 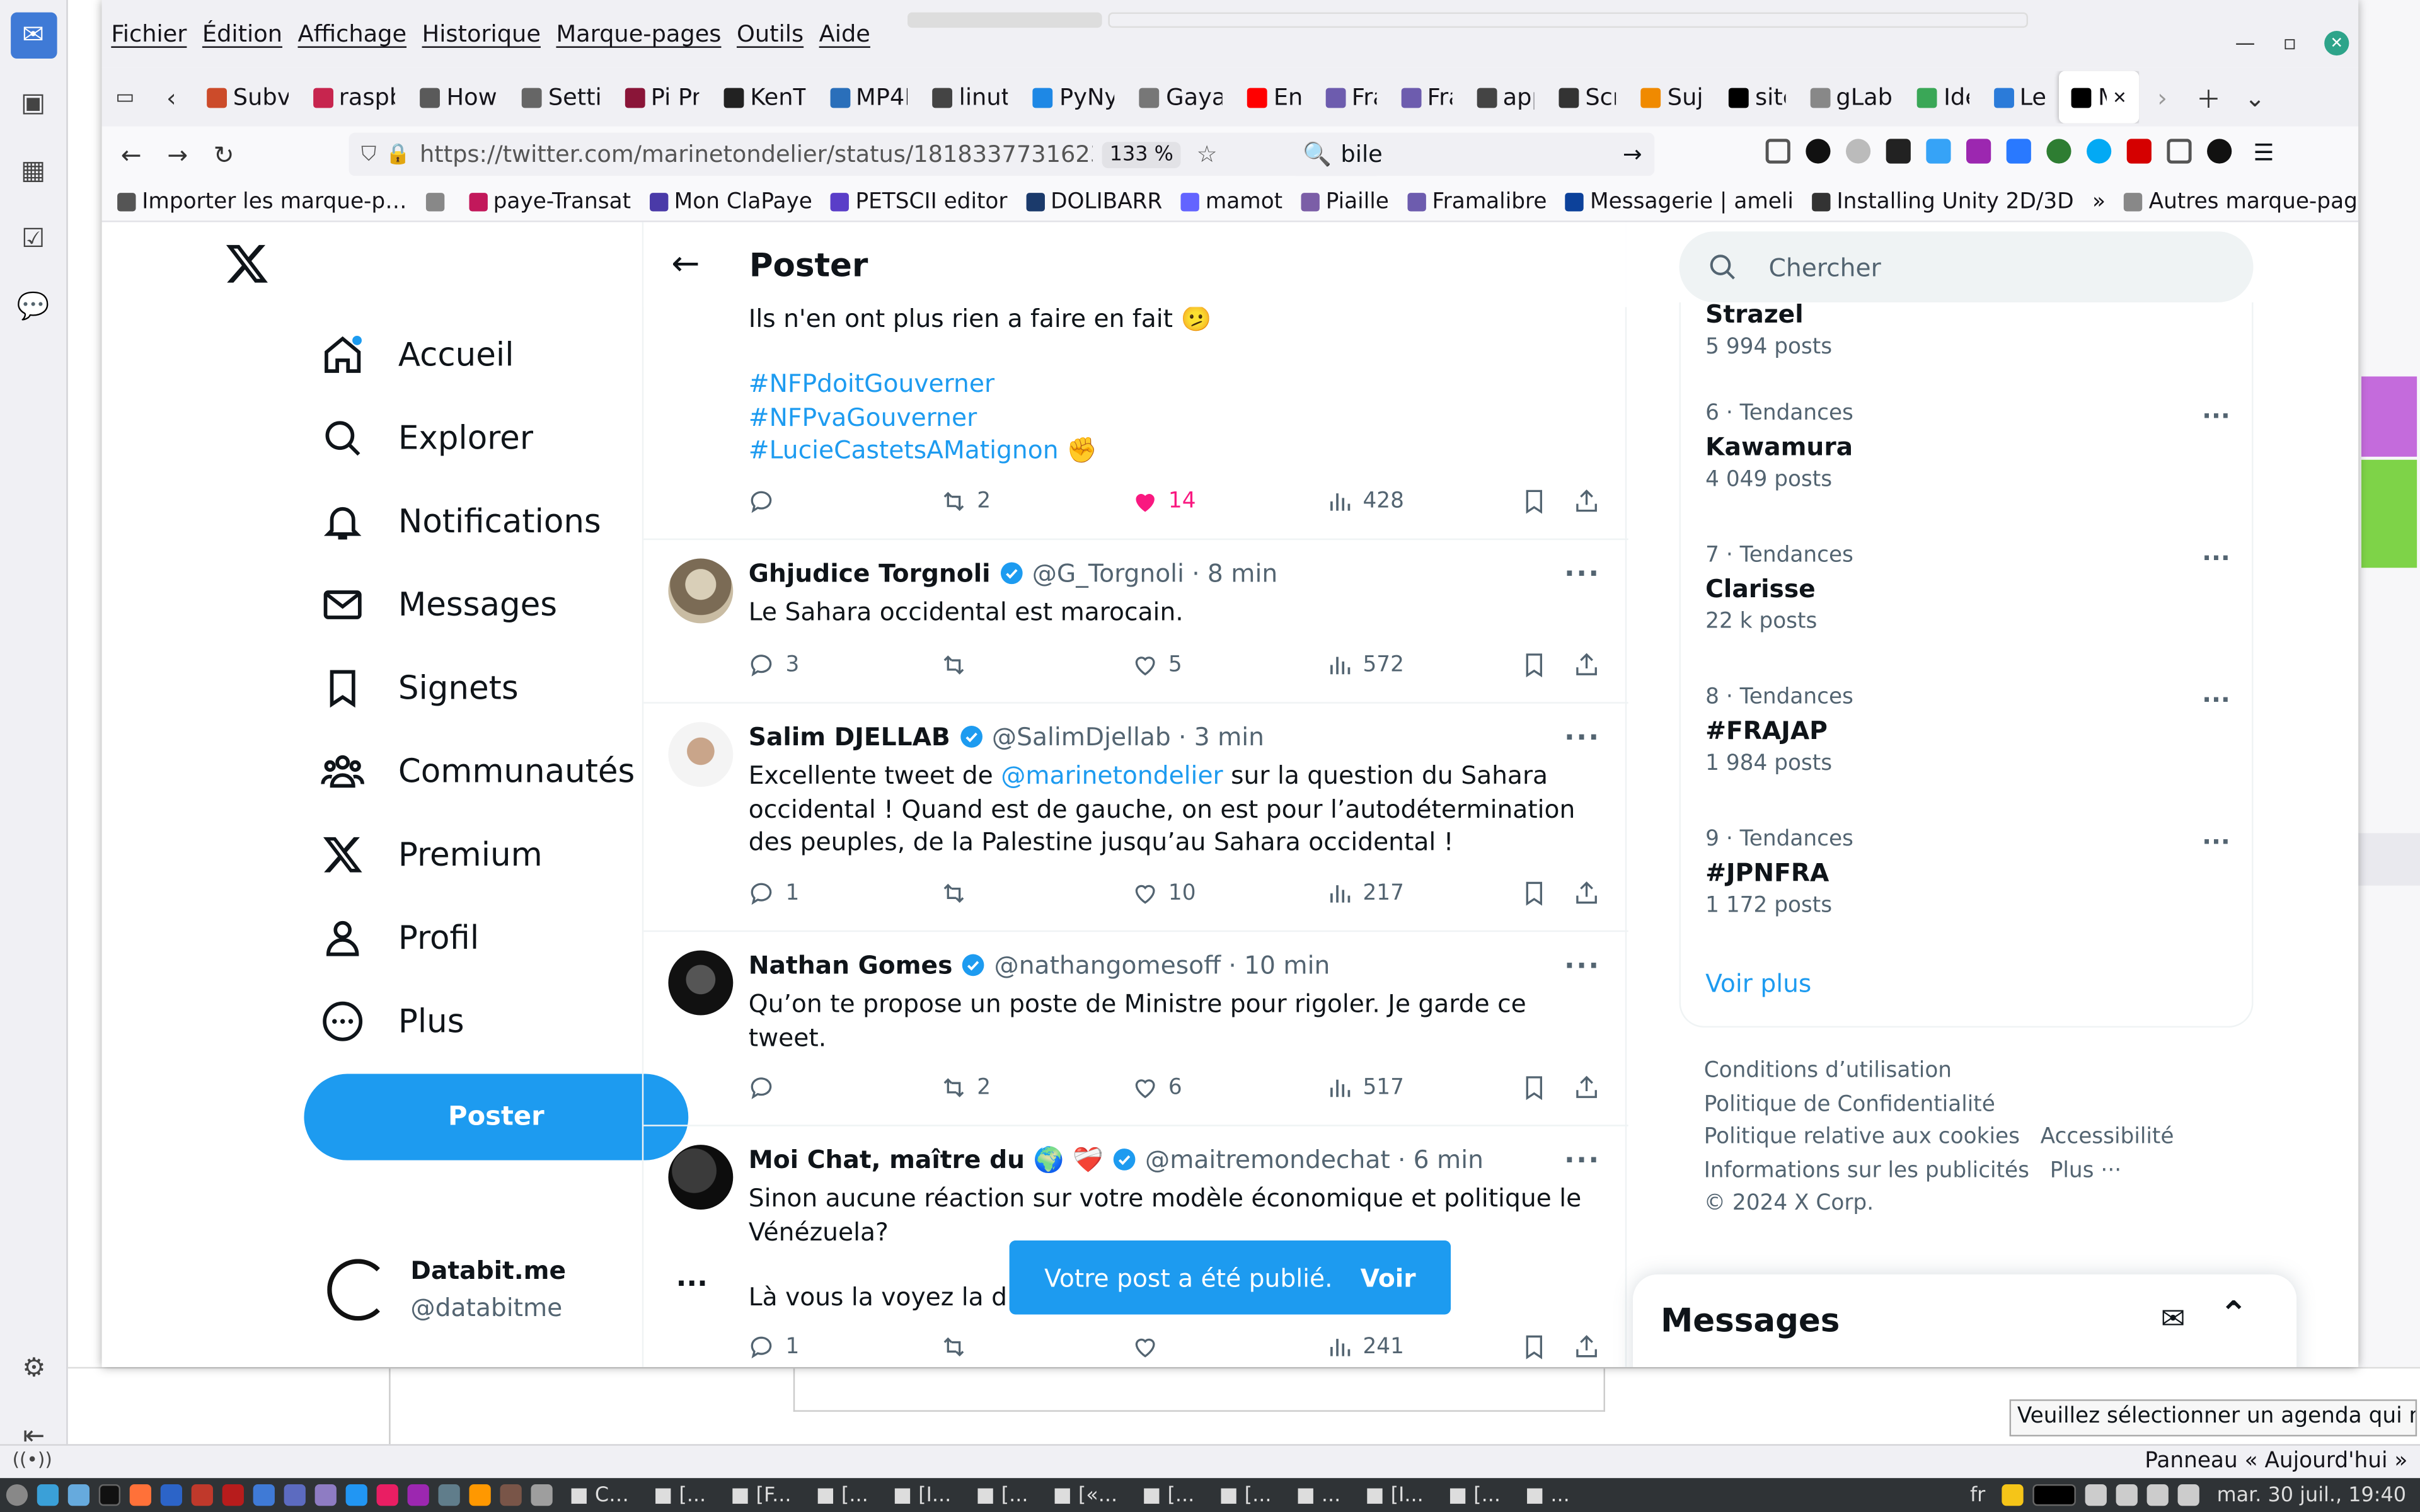 What do you see at coordinates (970, 97) in the screenshot?
I see `browser-tab: linuto` at bounding box center [970, 97].